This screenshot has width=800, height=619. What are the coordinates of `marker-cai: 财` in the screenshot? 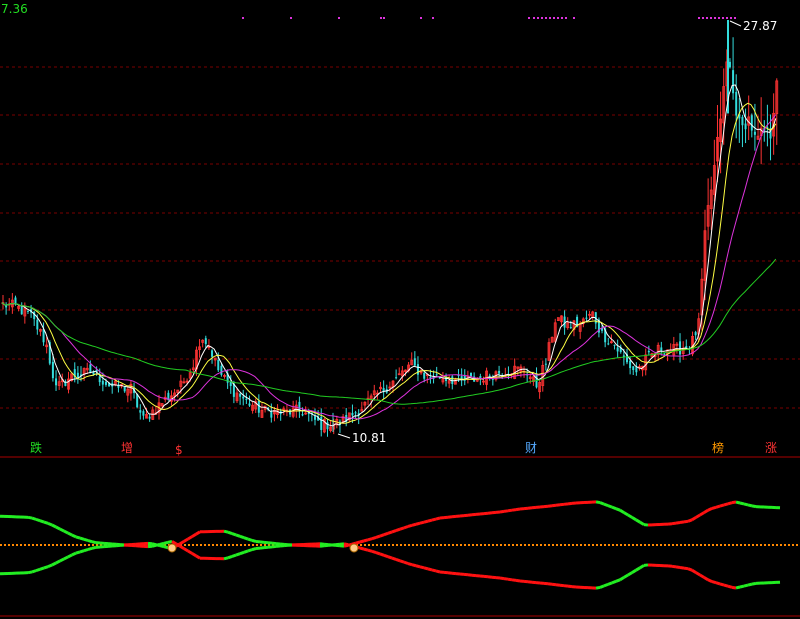 It's located at (531, 448).